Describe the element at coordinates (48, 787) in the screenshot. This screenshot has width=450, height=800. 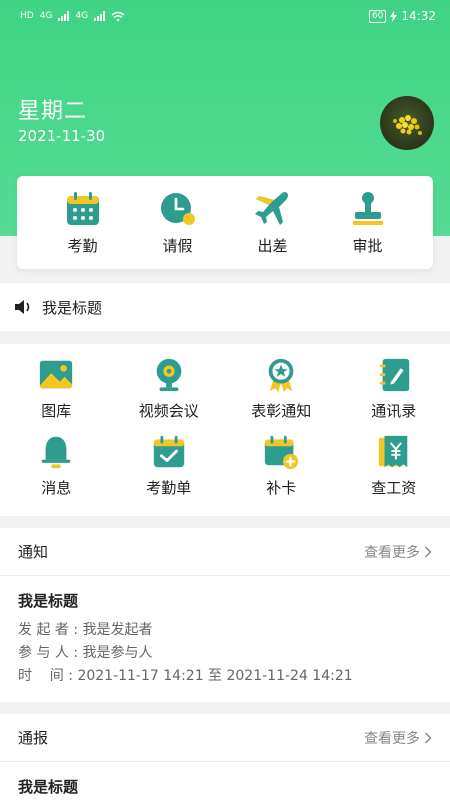
I see `report-item-title: 我是标题` at that location.